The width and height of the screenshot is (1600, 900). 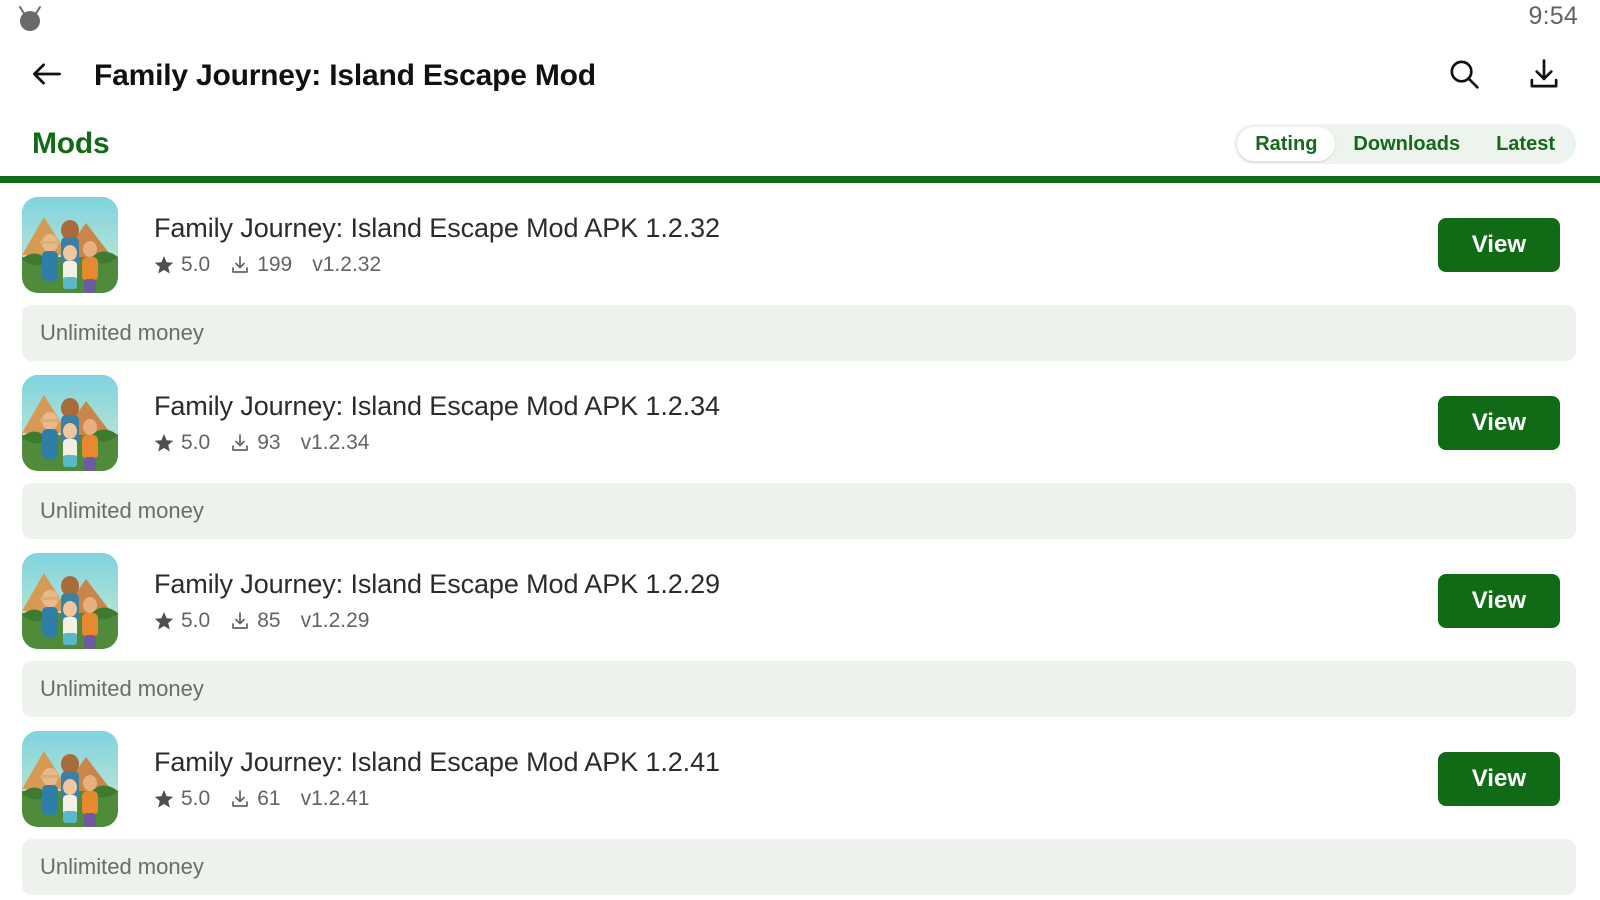 I want to click on back-arrow-icon, so click(x=47, y=76).